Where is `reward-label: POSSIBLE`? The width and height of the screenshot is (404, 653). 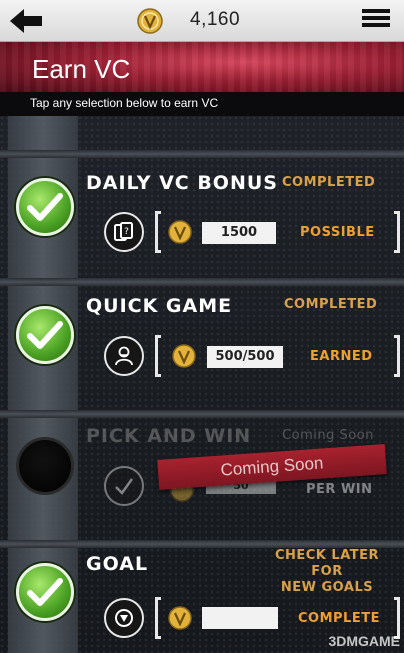 reward-label: POSSIBLE is located at coordinates (337, 232).